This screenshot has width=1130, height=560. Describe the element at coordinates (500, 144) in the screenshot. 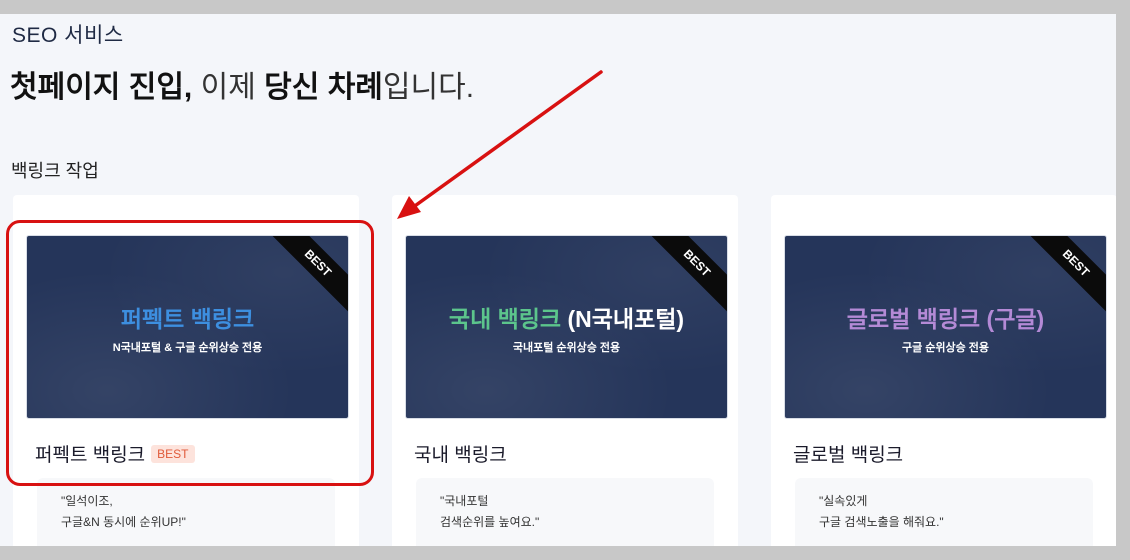

I see `annotation-arrow-icon` at that location.